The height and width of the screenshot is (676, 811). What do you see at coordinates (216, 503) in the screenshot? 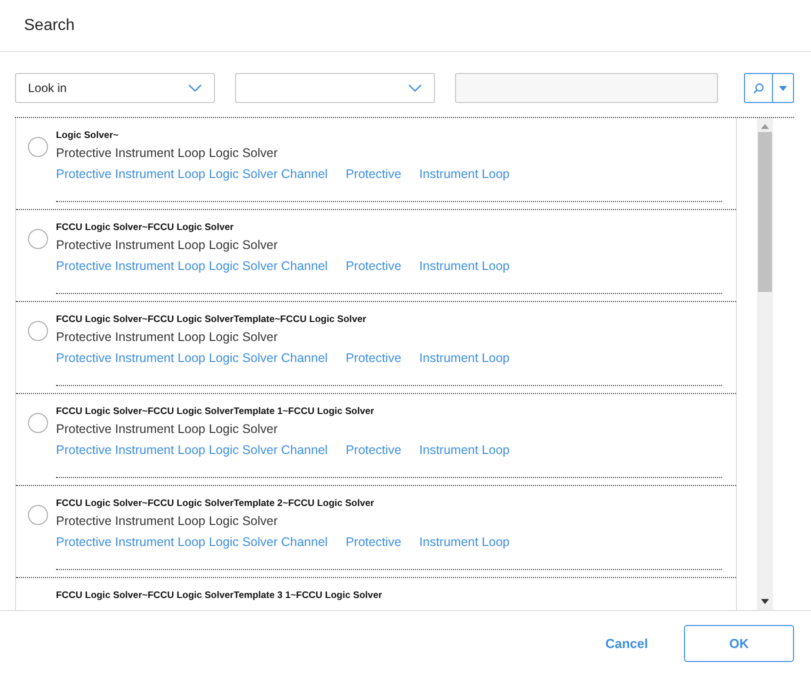
I see `result-title: FCCU Logic Solver~FCCU Logic SolverTemplate 2~FCCU Logic Solver` at bounding box center [216, 503].